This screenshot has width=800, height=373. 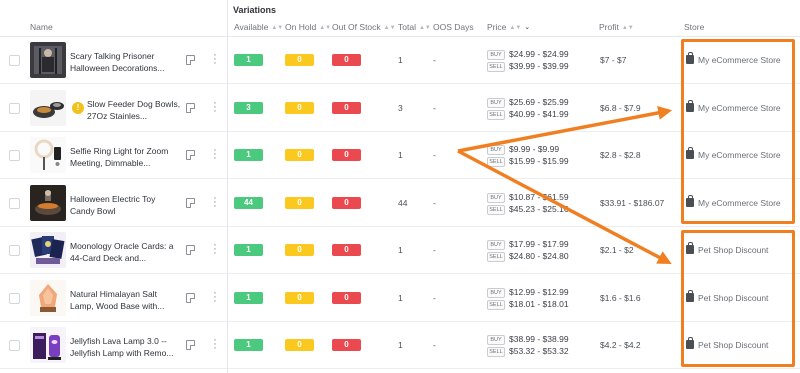 I want to click on buy-price-range: $9.99 - $9.99, so click(x=534, y=149).